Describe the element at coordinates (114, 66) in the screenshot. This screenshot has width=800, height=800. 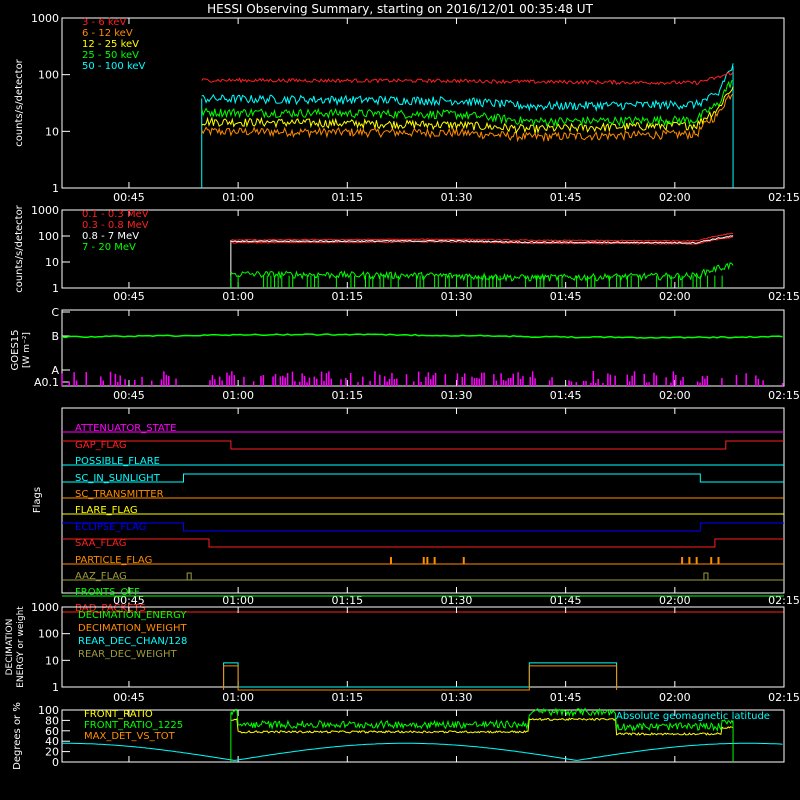
I see `hxr-legend-entry: 50 - 100 keV` at that location.